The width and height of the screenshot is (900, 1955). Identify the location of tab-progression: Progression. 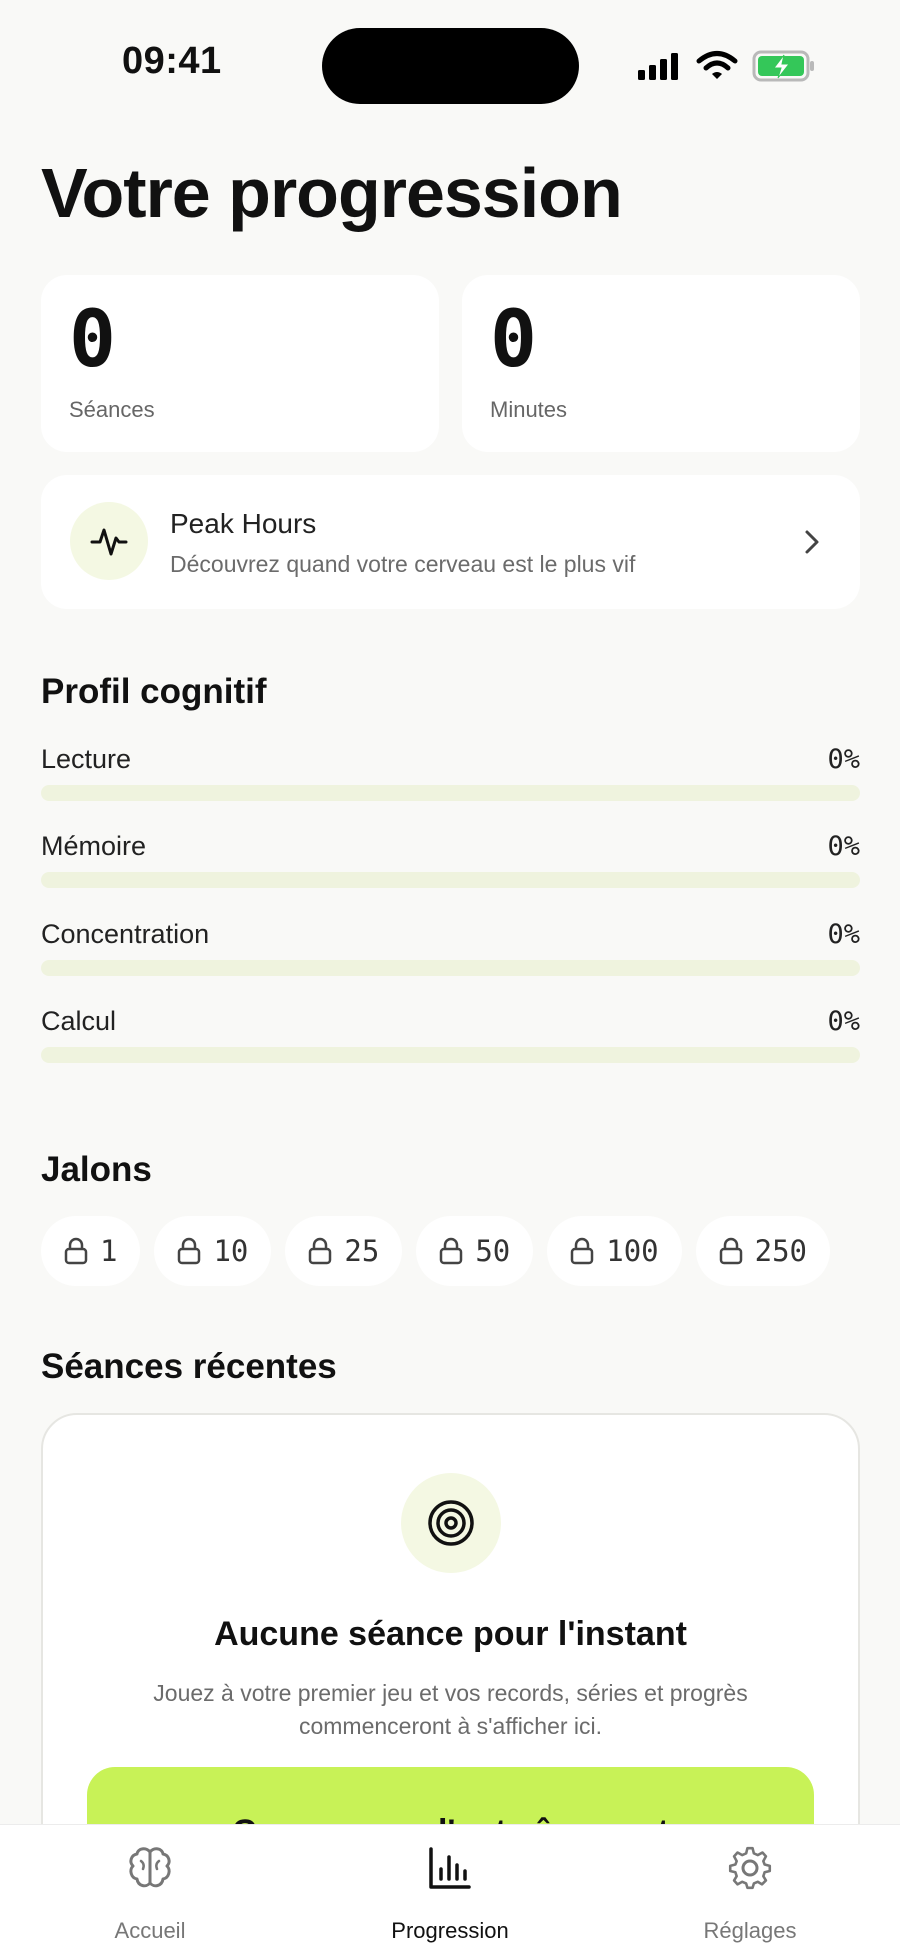
(450, 1890).